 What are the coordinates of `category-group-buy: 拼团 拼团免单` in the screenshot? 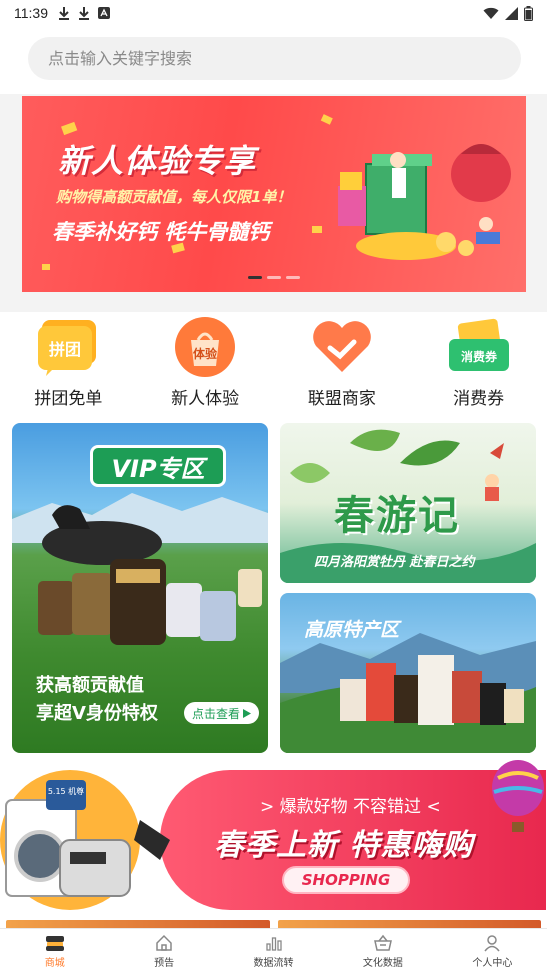 It's located at (68, 366).